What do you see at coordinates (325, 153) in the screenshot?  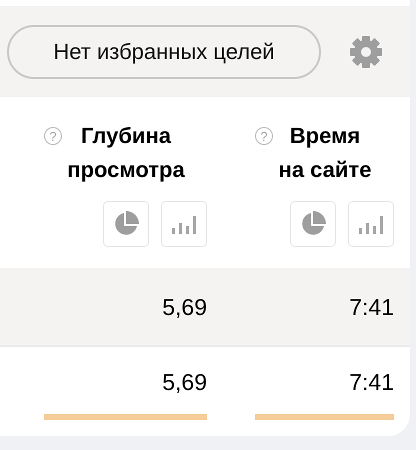 I see `column-title: Время на сайте` at bounding box center [325, 153].